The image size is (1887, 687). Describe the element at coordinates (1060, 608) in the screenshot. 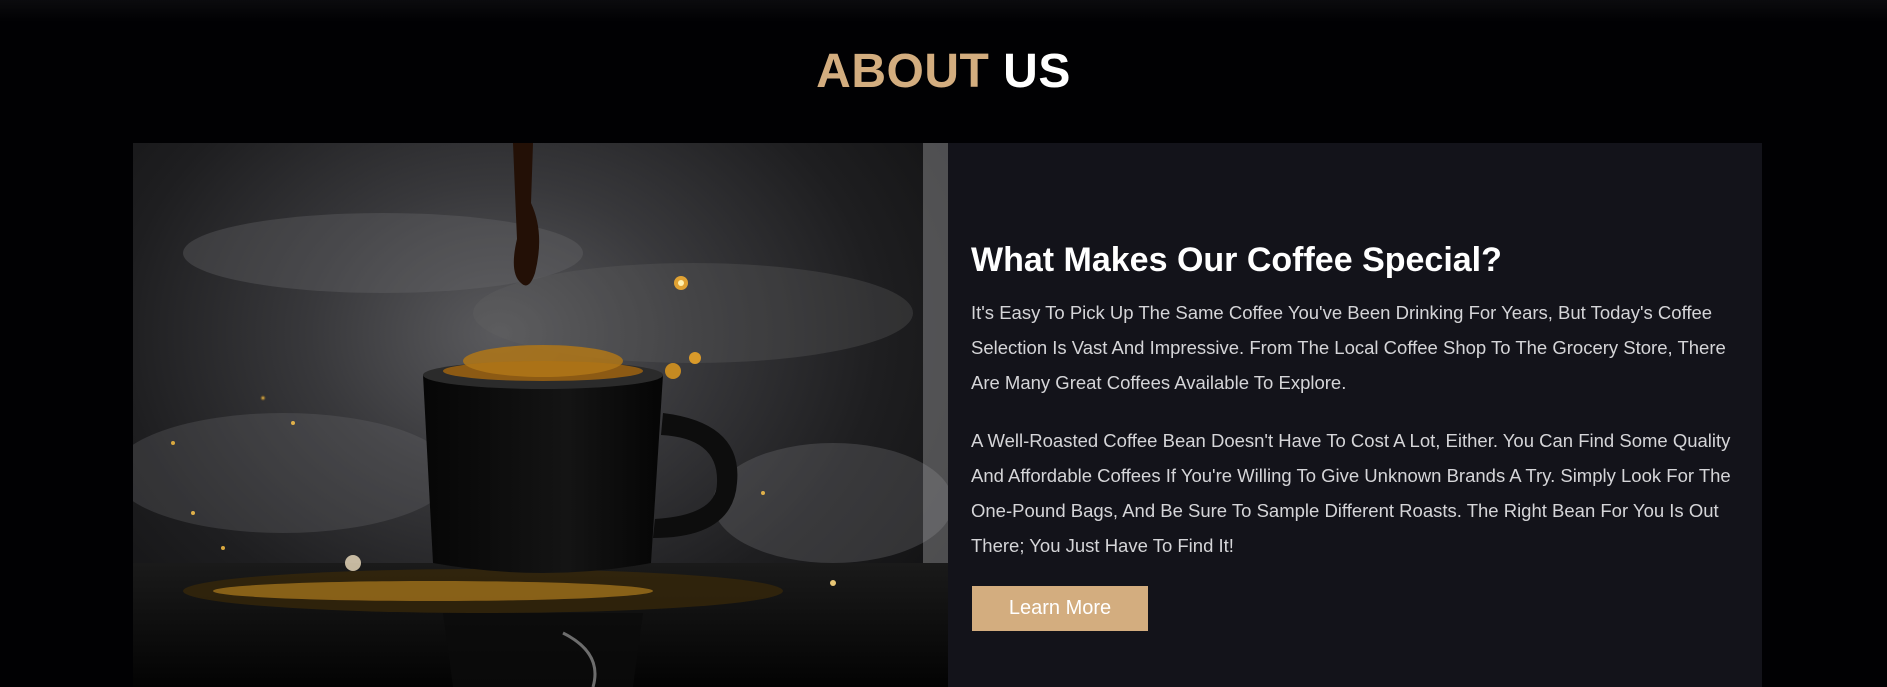

I see `learn-more-button: Learn More` at that location.